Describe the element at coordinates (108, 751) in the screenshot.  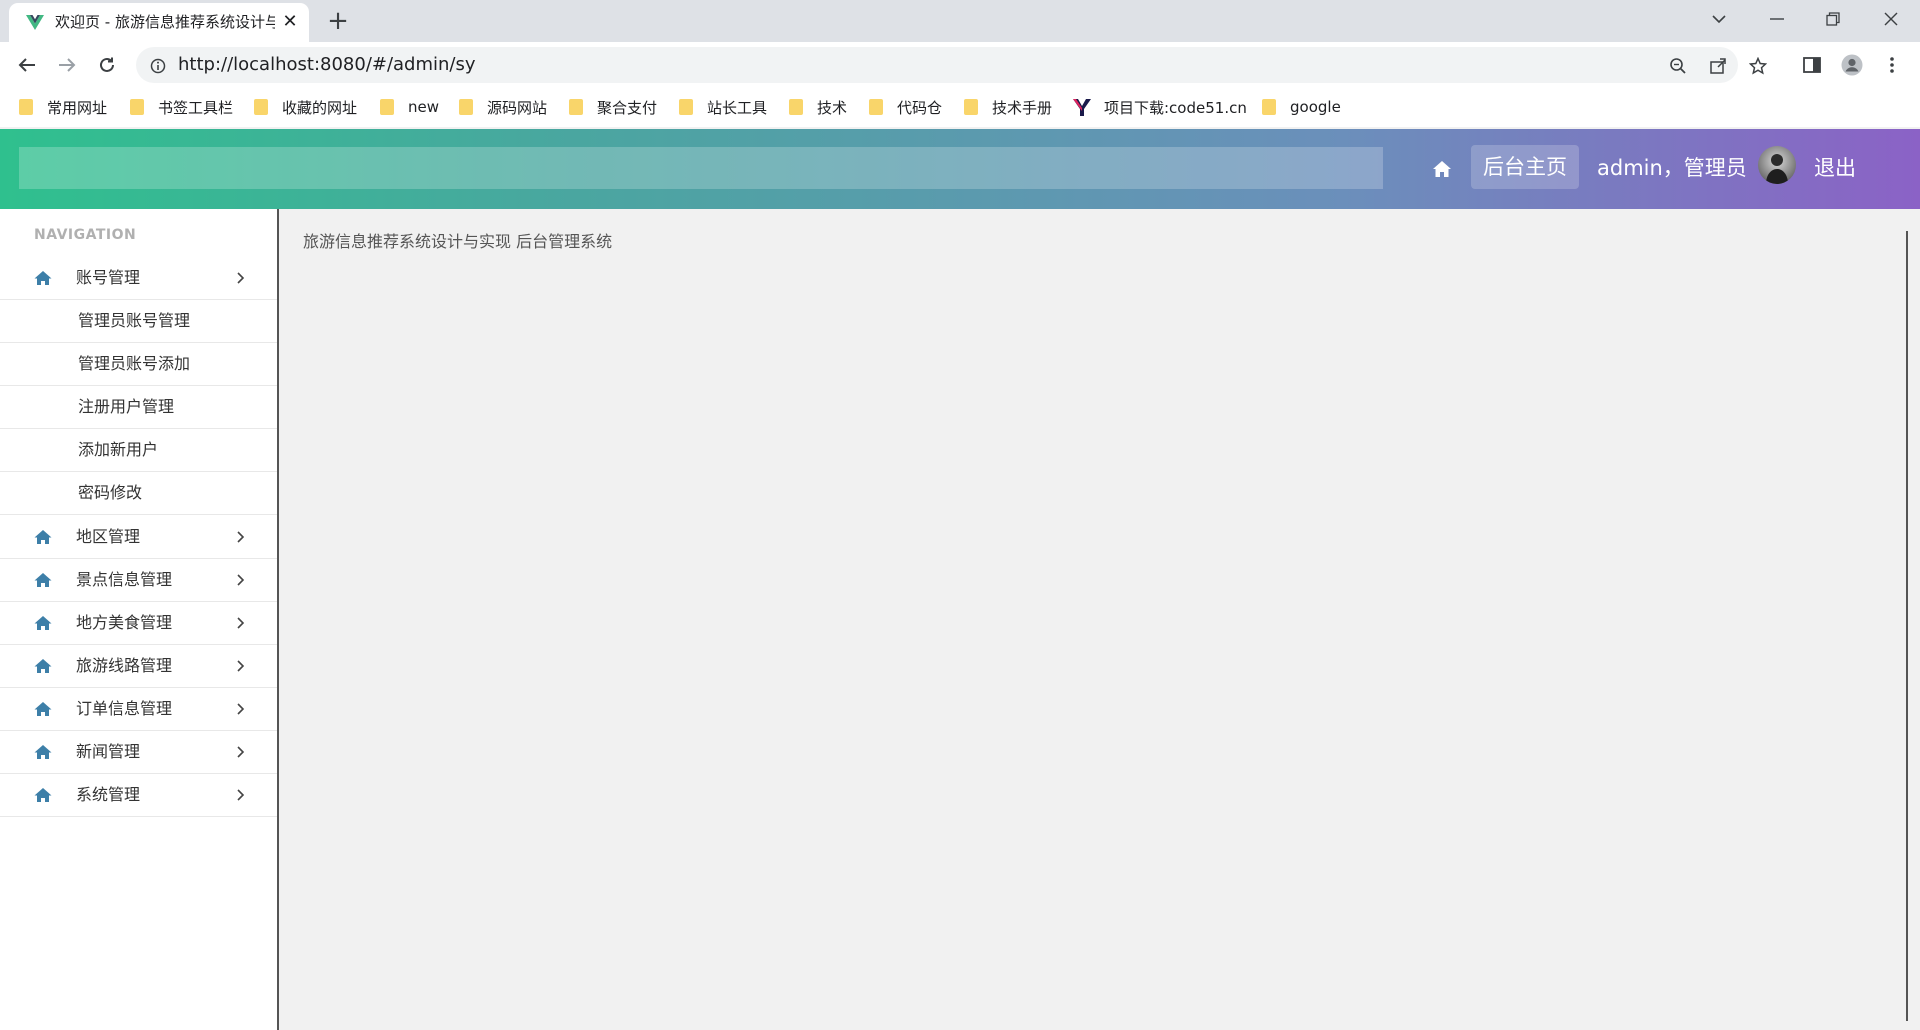
I see `sidebar-item-label: 新闻管理` at that location.